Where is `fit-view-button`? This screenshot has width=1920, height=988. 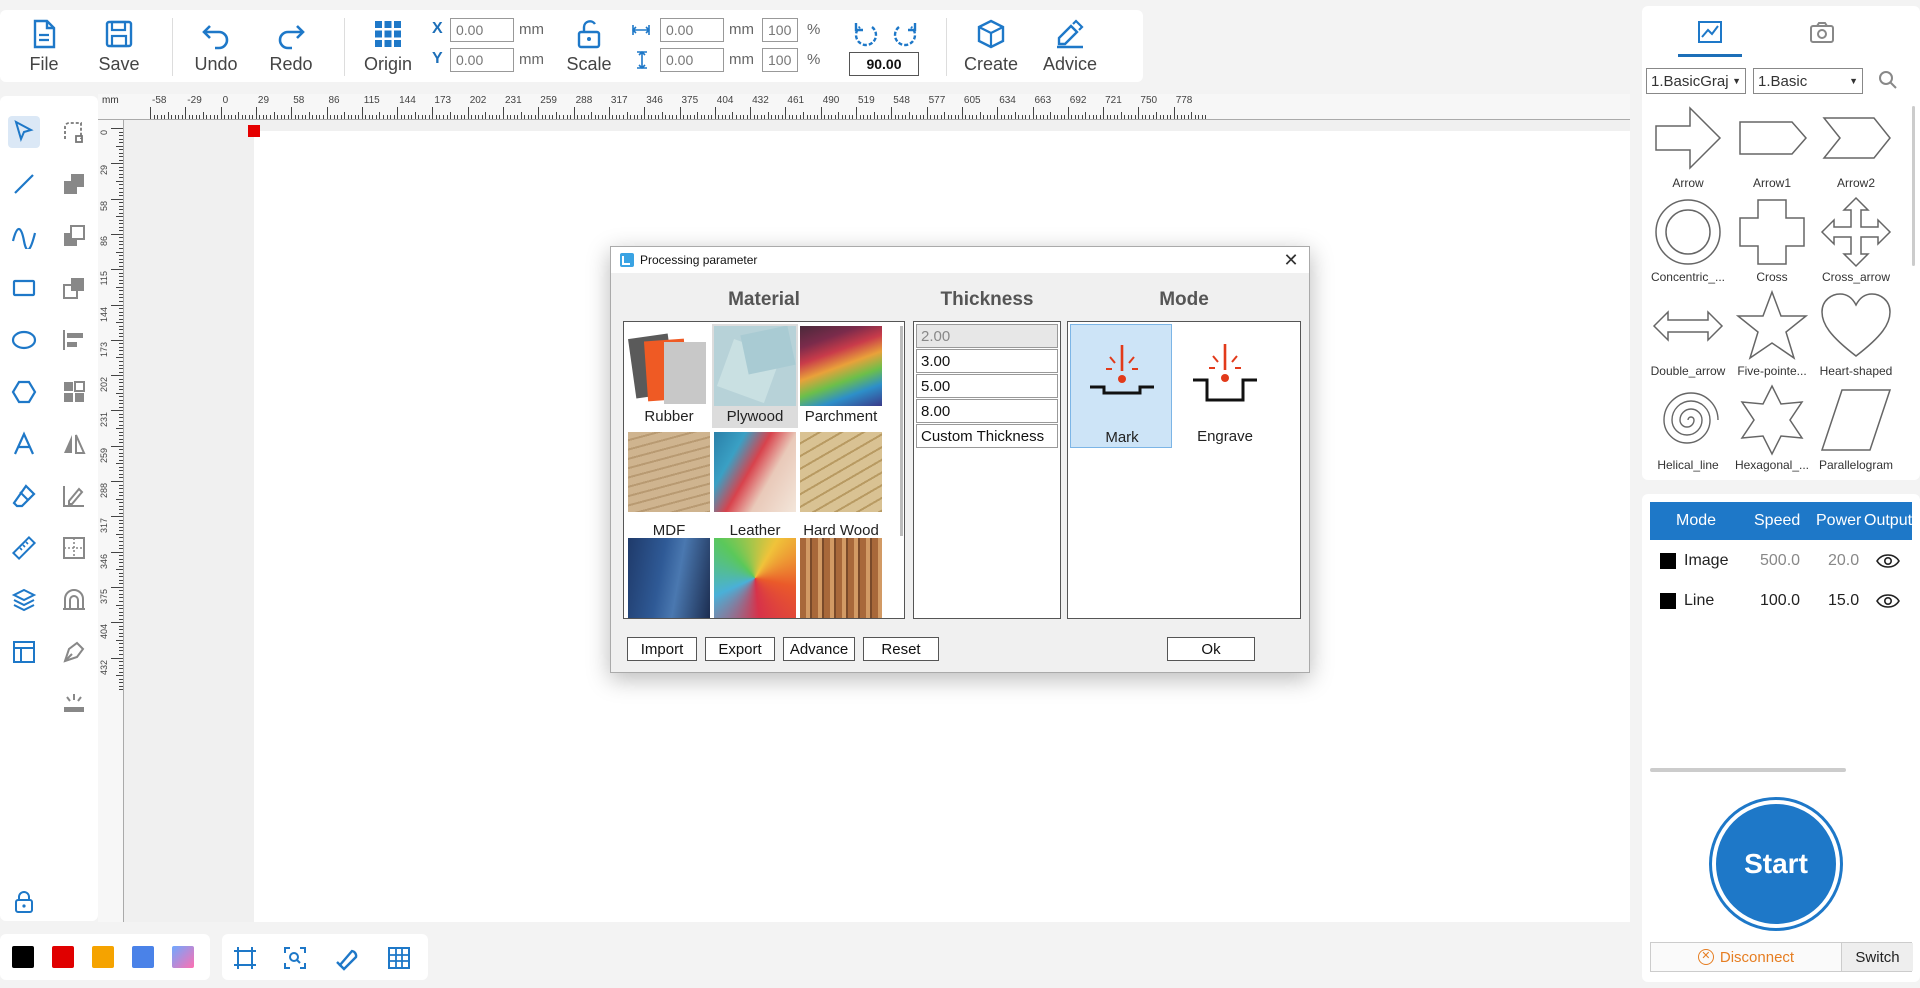 fit-view-button is located at coordinates (245, 958).